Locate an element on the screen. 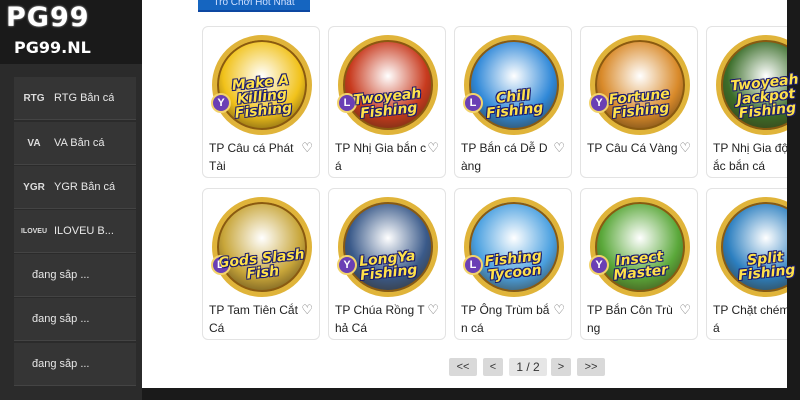 The width and height of the screenshot is (800, 400). game-card: Twoyeah Fishing L TP Nhị Gia bắn cá ♡ is located at coordinates (387, 102).